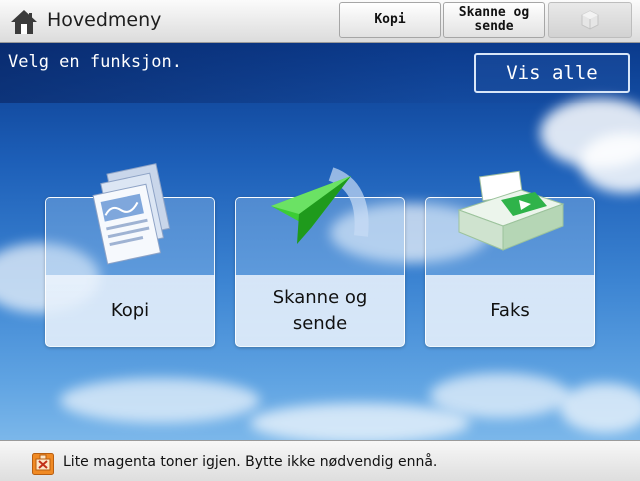 Image resolution: width=640 pixels, height=481 pixels. What do you see at coordinates (320, 205) in the screenshot?
I see `paper-plane-icon` at bounding box center [320, 205].